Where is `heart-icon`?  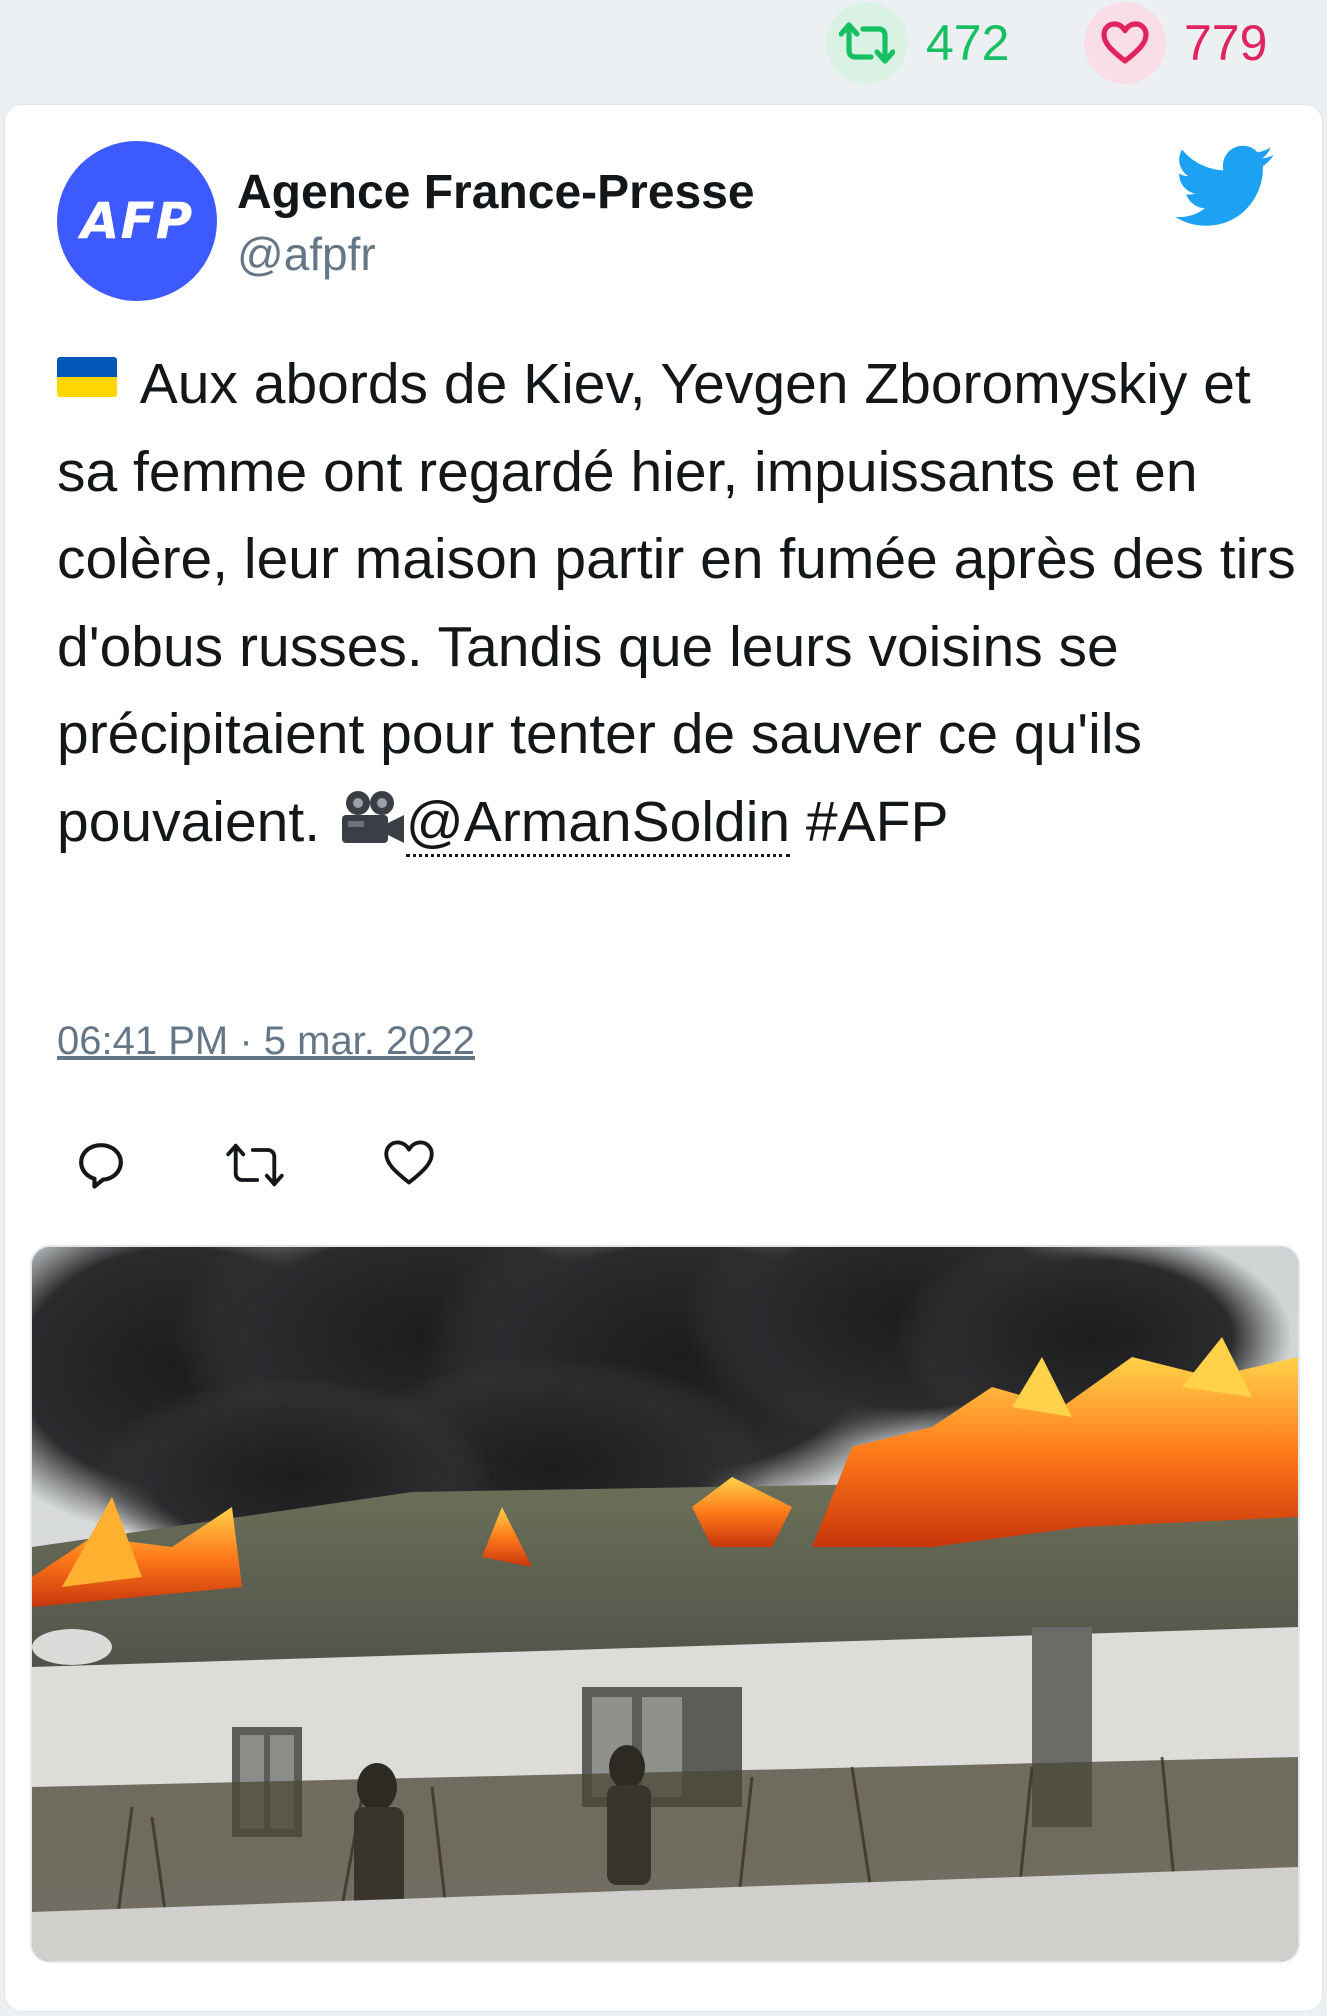
heart-icon is located at coordinates (1125, 43).